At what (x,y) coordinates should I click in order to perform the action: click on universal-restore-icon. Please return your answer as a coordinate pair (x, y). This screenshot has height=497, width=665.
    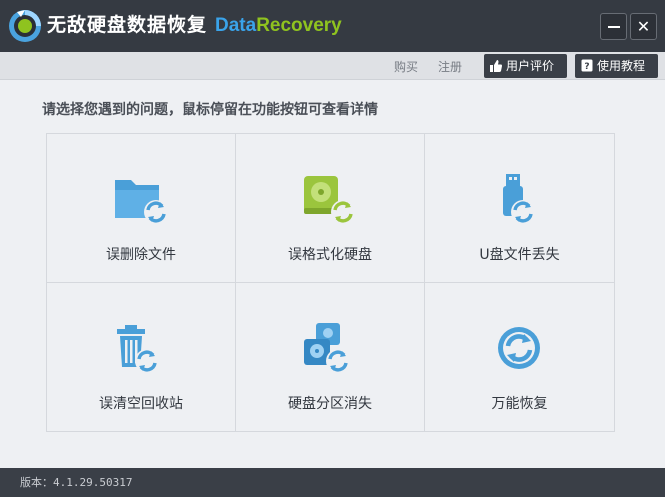
    Looking at the image, I should click on (519, 348).